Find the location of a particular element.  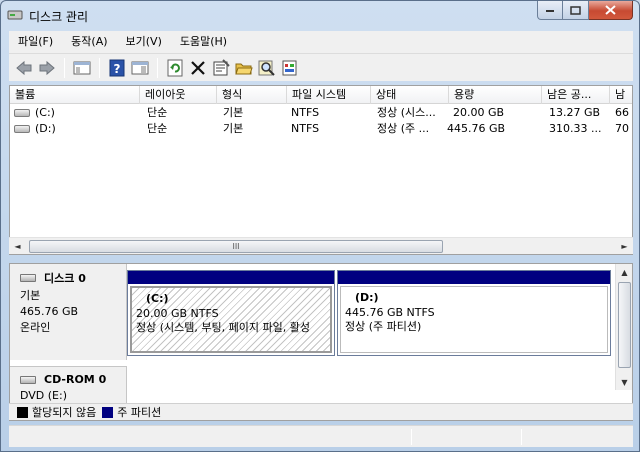

volume-free-percent: 70 is located at coordinates (622, 128).